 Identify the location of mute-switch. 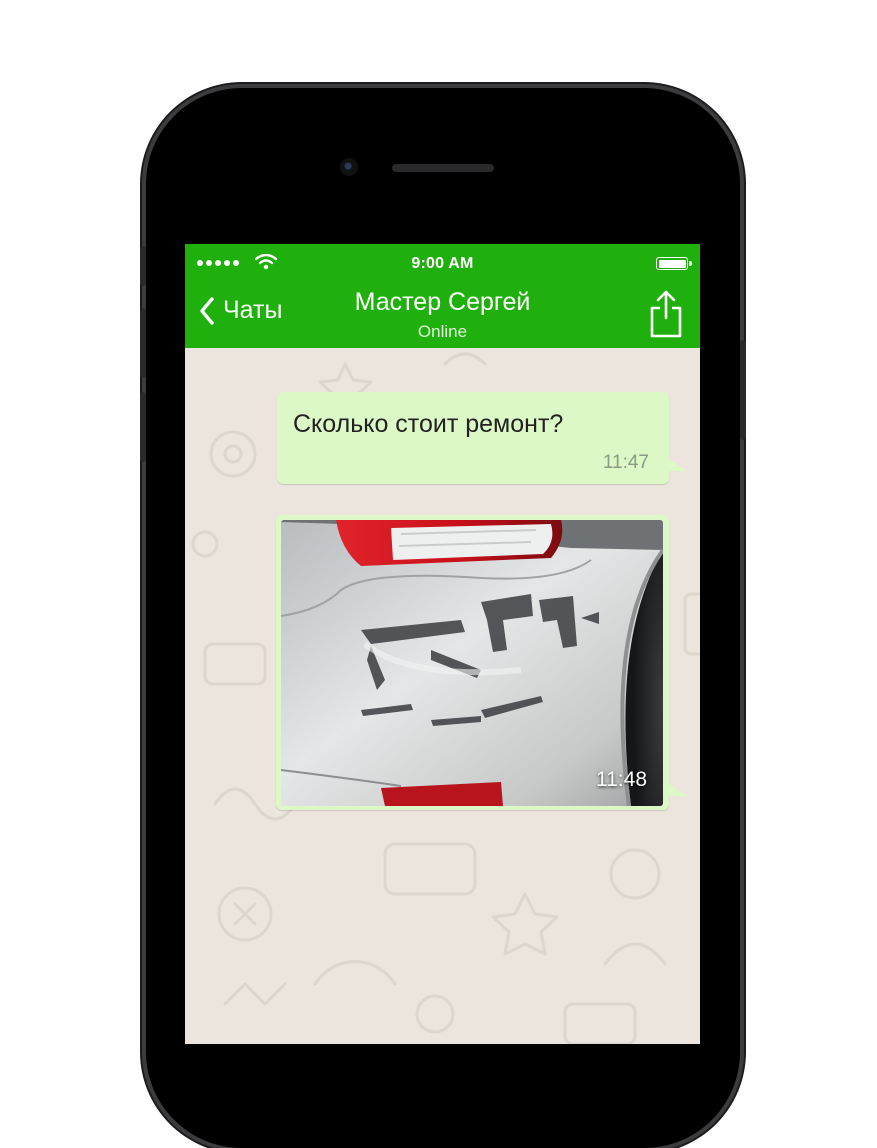
(143, 266).